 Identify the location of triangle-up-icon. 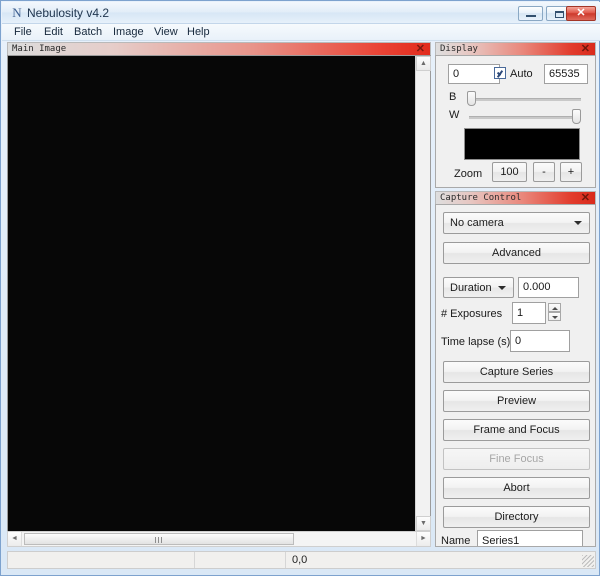
(554, 308).